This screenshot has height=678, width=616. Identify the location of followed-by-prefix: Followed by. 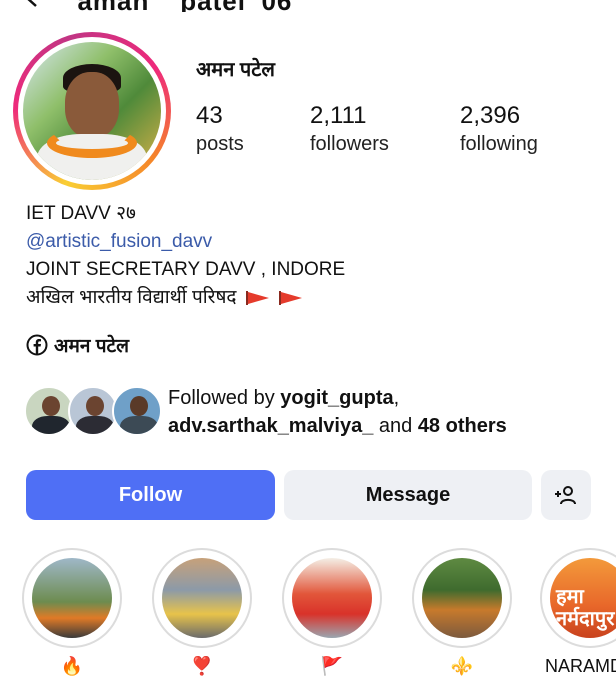
(224, 398).